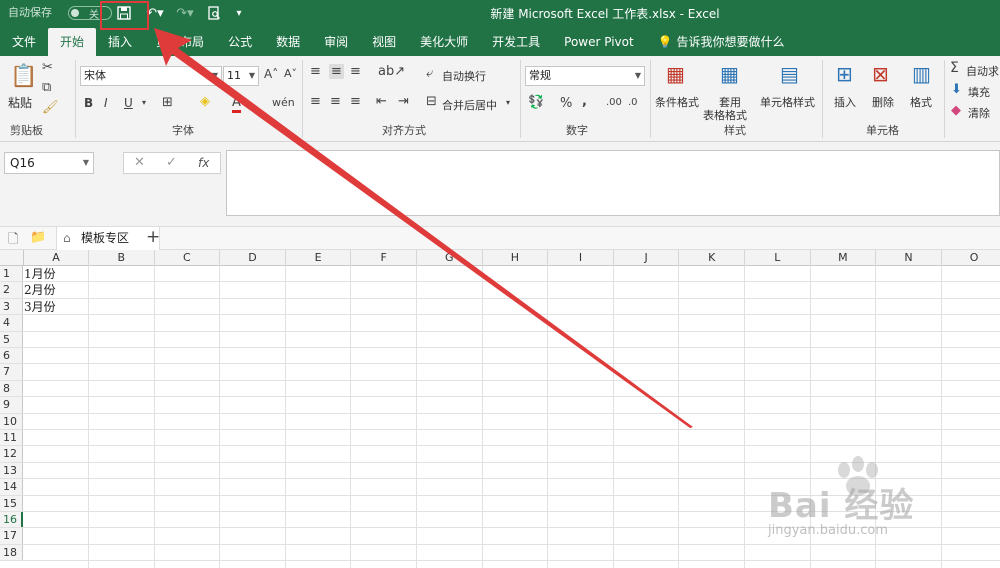  I want to click on watermark-url: jingyan.baidu.com, so click(828, 530).